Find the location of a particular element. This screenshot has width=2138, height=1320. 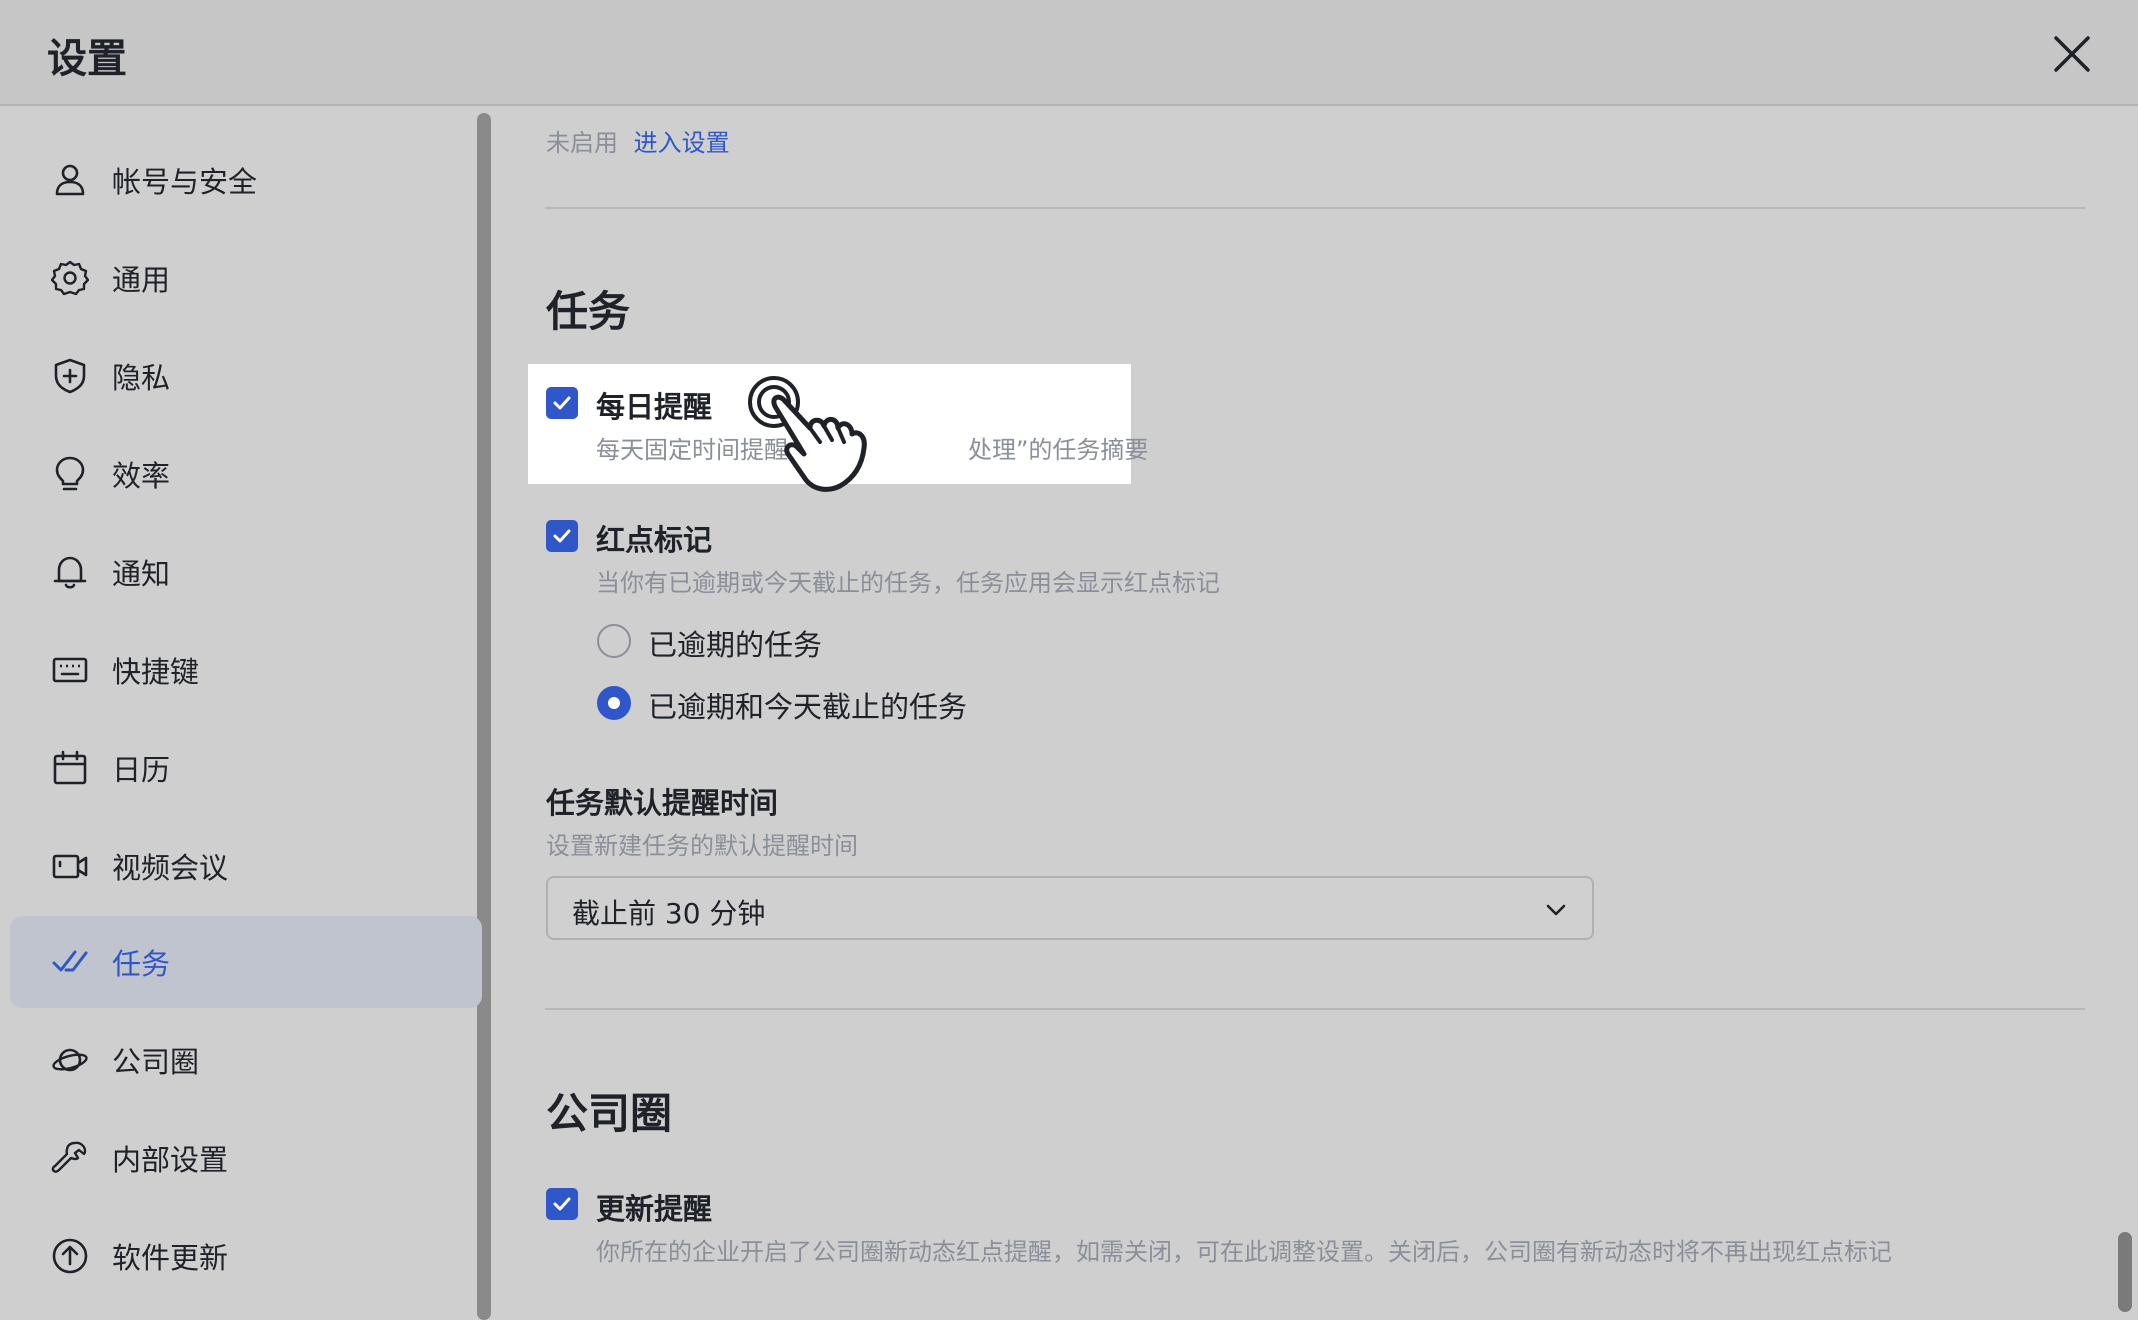

red-dot-desc: 当你有已逾期或今天截止的任务，任务应用会显示红点标记 is located at coordinates (908, 583).